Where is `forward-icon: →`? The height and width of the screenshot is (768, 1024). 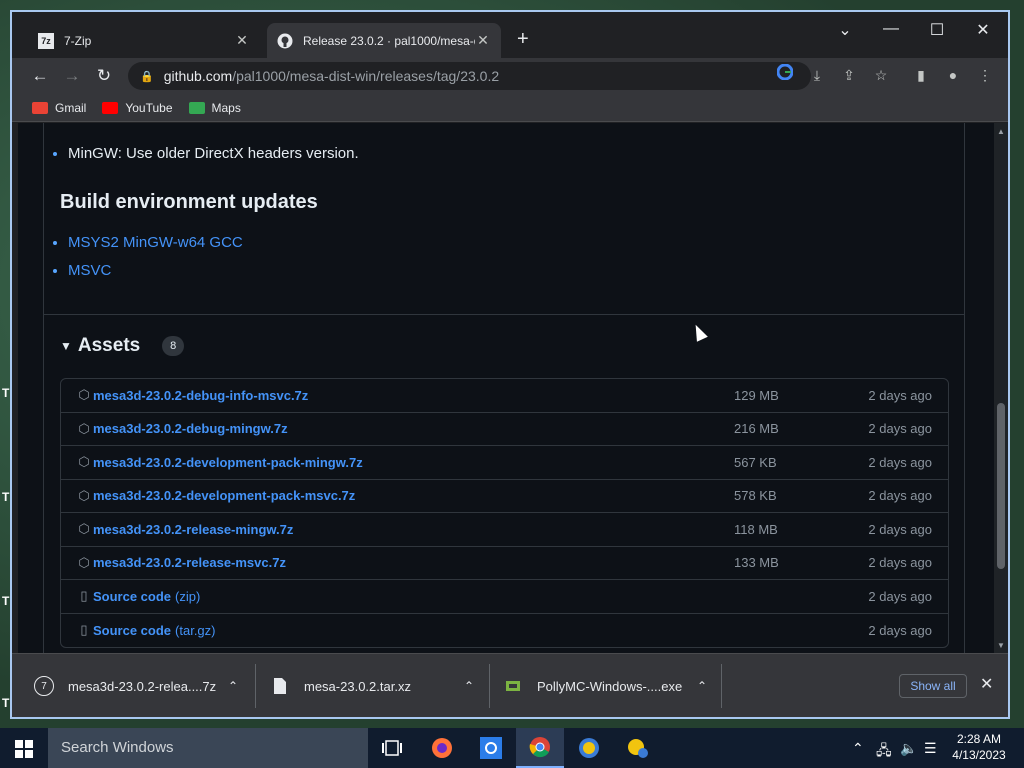 forward-icon: → is located at coordinates (72, 76).